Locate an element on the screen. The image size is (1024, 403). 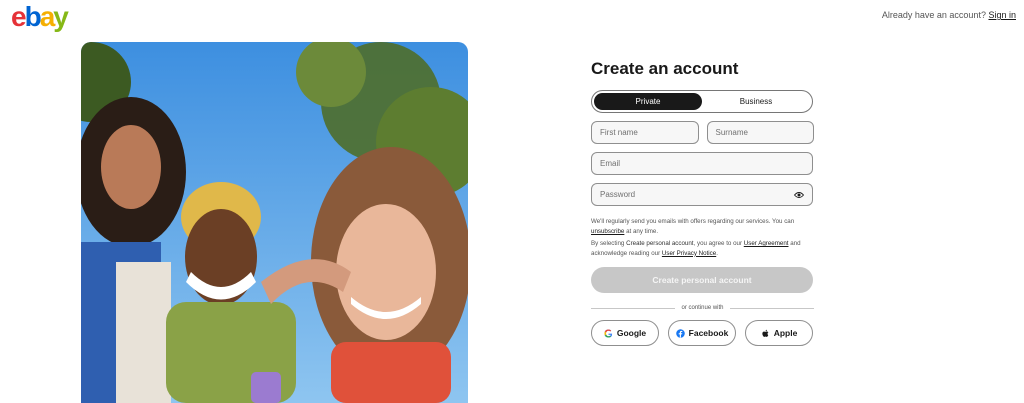
divider: or continue with is located at coordinates (702, 308).